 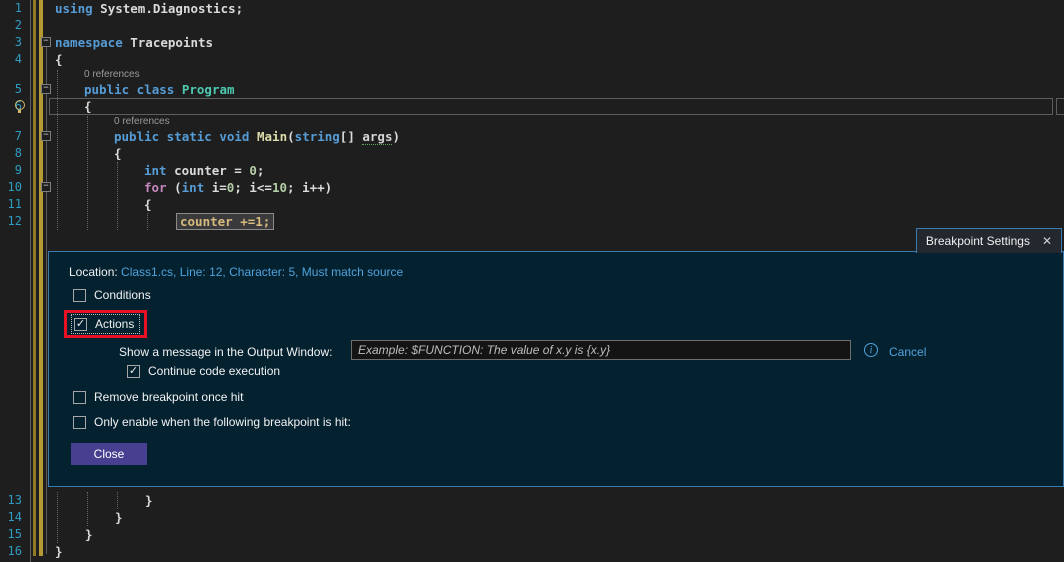 I want to click on close-icon: ✕, so click(x=1047, y=241).